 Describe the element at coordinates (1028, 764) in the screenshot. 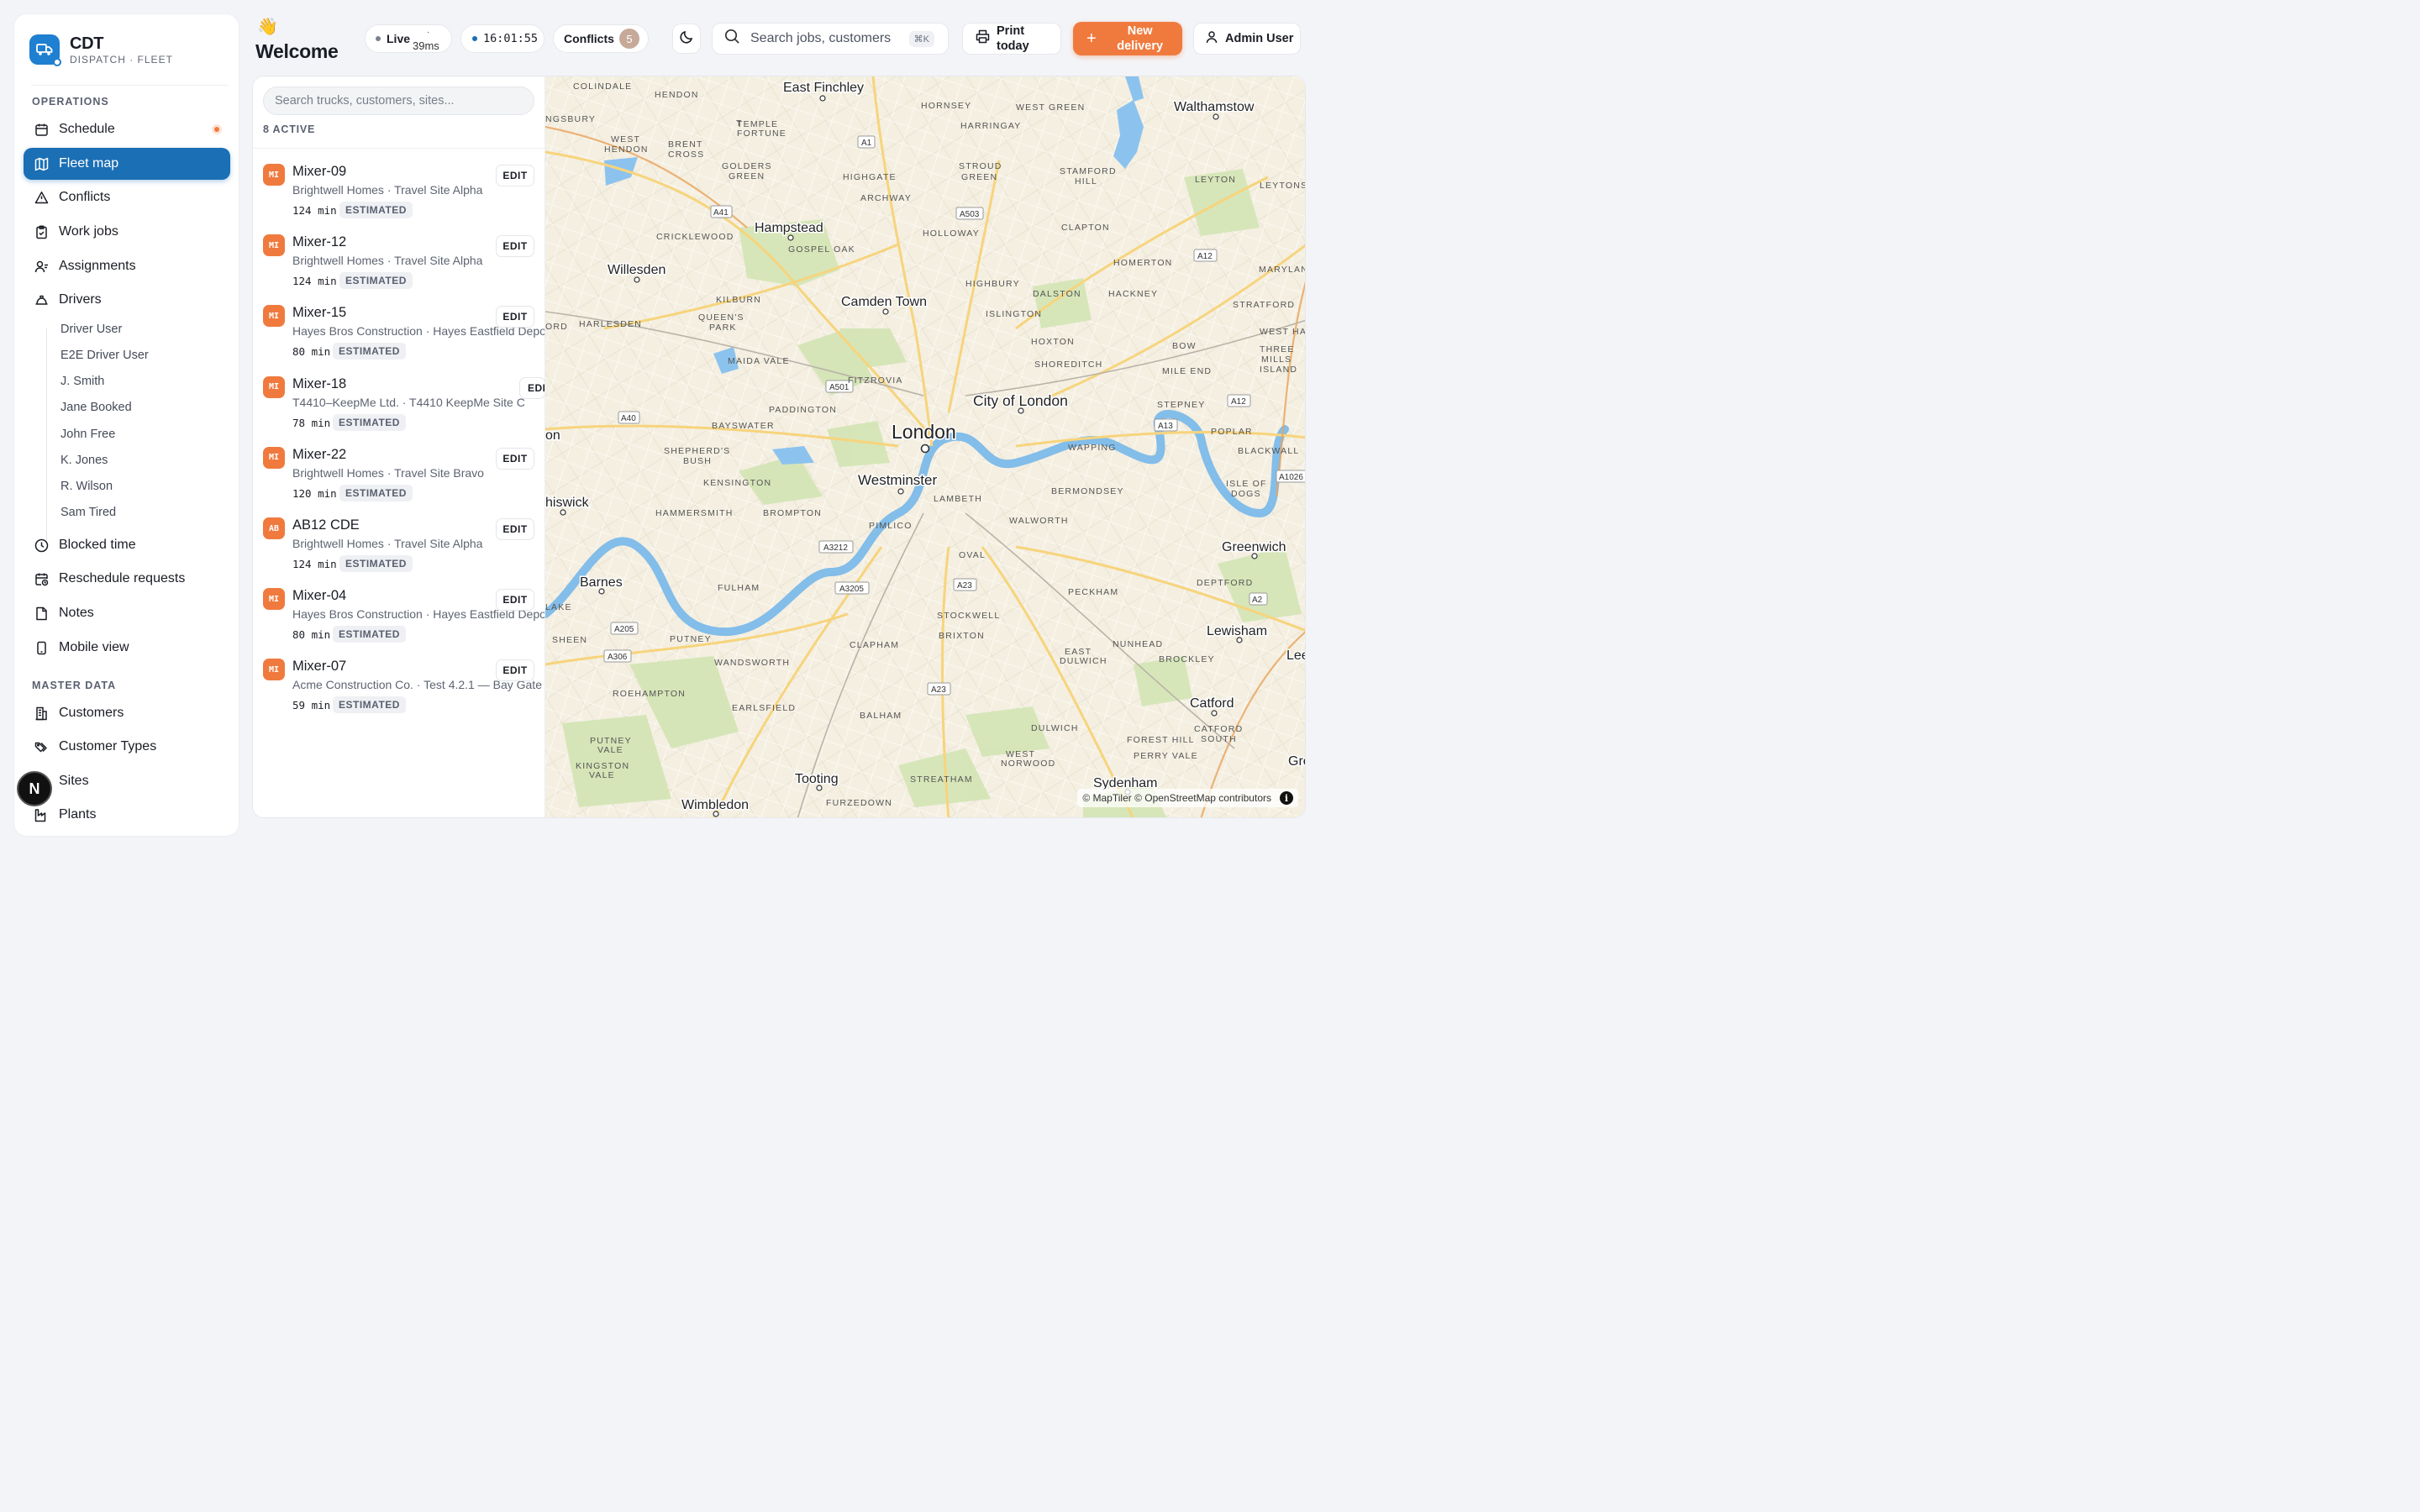

I see `map-label: NORWOOD` at that location.